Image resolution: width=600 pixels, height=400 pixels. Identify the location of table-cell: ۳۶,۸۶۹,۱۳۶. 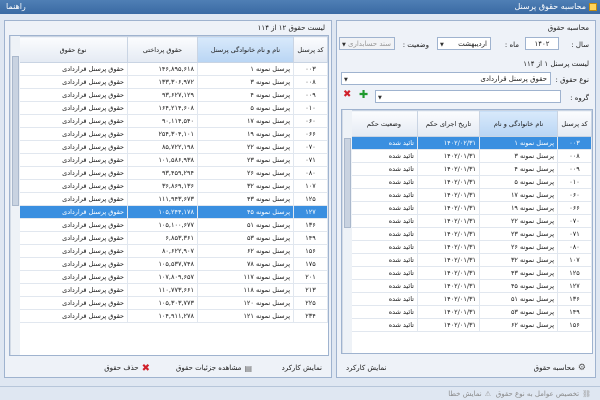
(162, 186).